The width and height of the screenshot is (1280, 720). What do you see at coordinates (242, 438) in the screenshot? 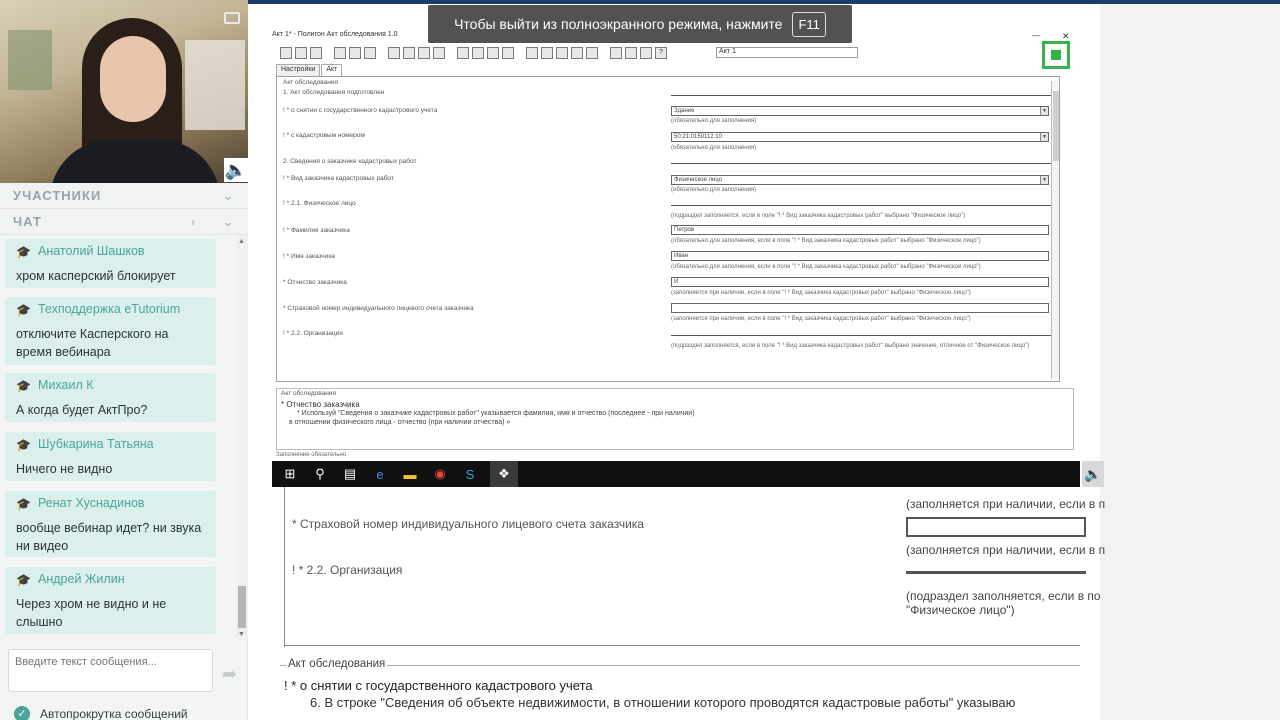
I see `chat-scrollbar: ▲ ▼` at bounding box center [242, 438].